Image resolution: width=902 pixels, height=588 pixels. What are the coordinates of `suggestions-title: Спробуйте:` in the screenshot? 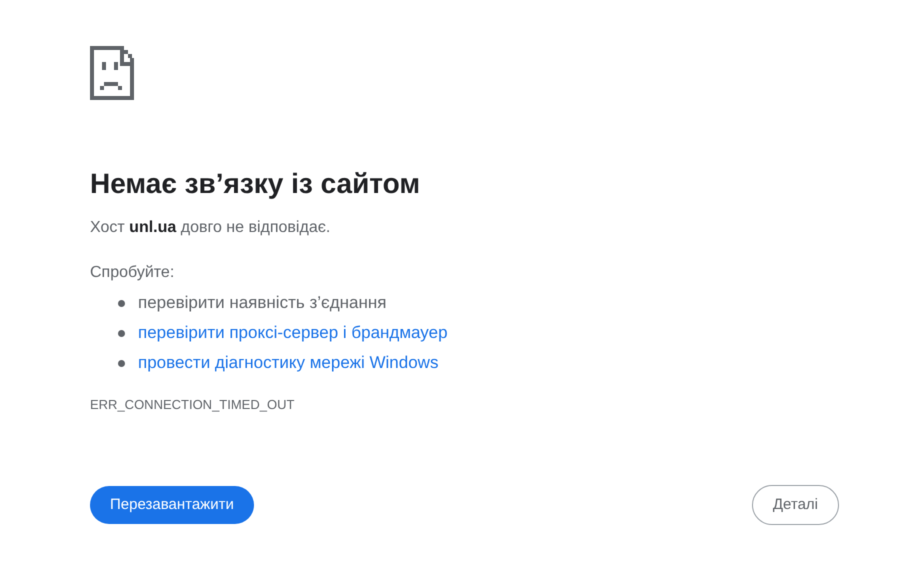 It's located at (133, 273).